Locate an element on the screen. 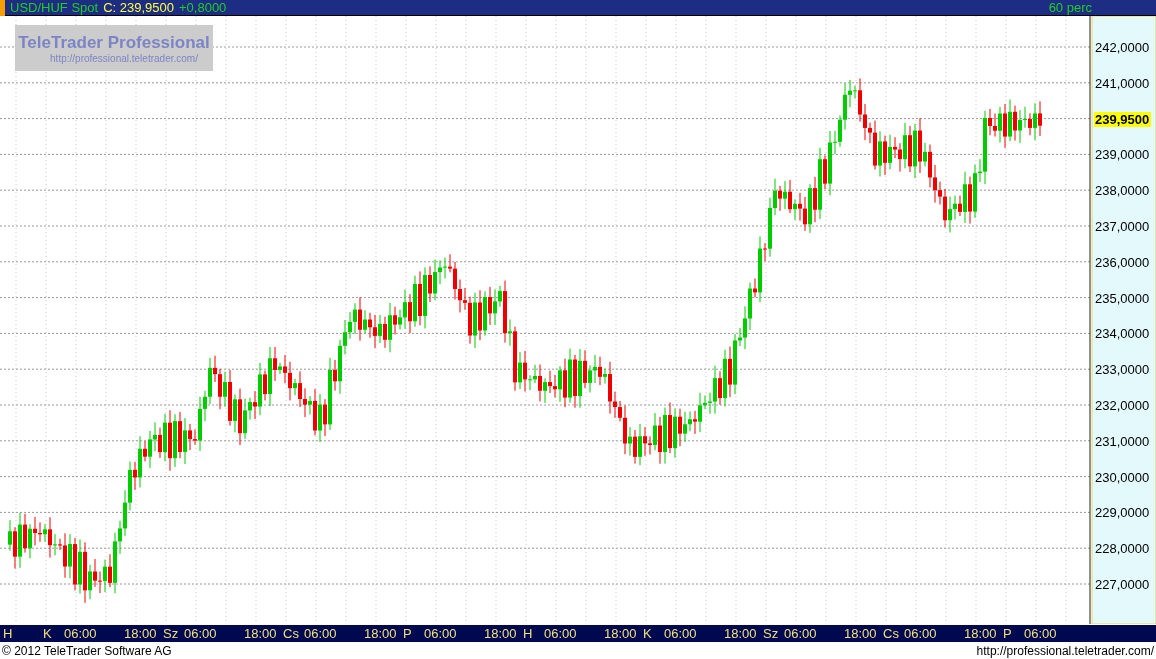  logo-url: http://professional.teletrader.com/ is located at coordinates (123, 58).